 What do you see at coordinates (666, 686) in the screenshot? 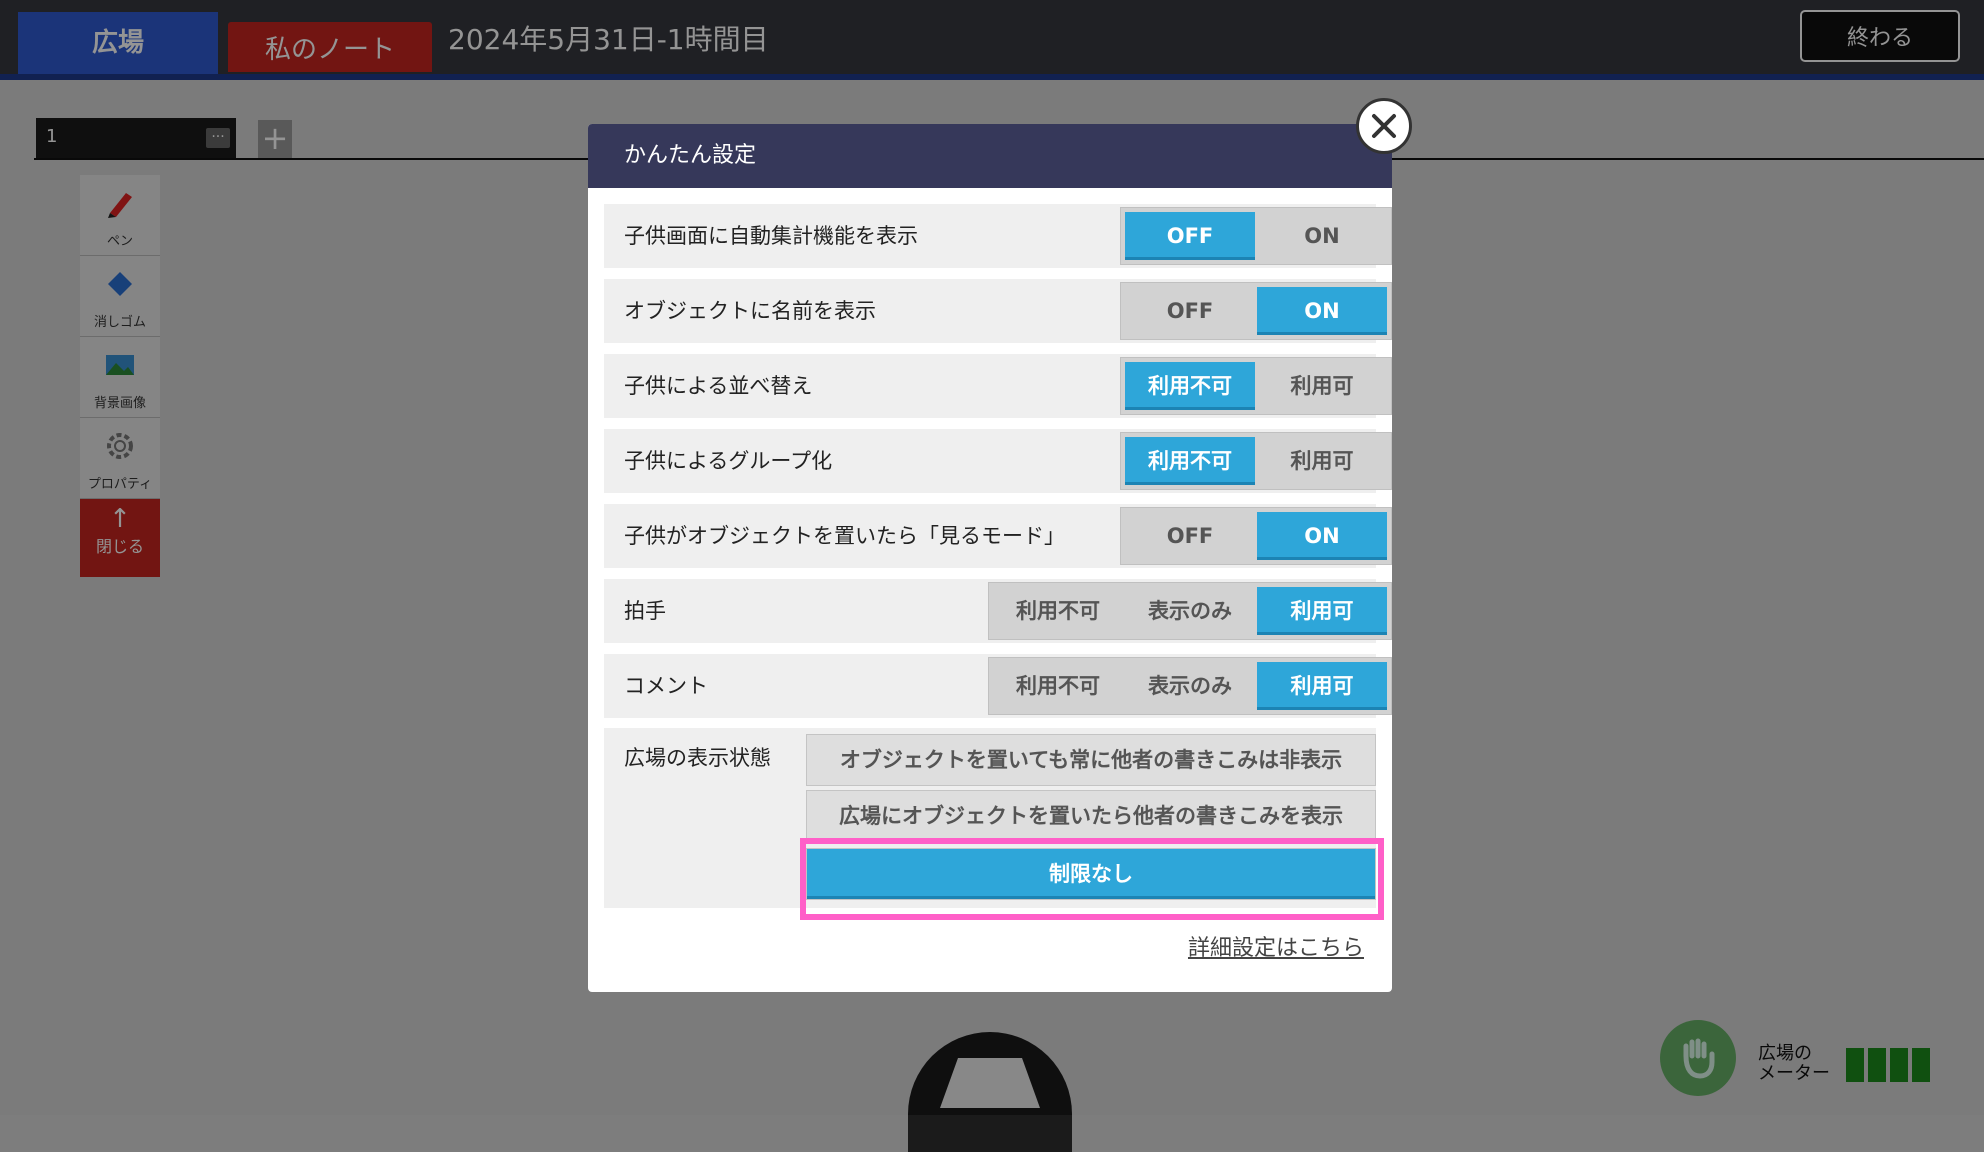
I see `setting-label: コメント` at bounding box center [666, 686].